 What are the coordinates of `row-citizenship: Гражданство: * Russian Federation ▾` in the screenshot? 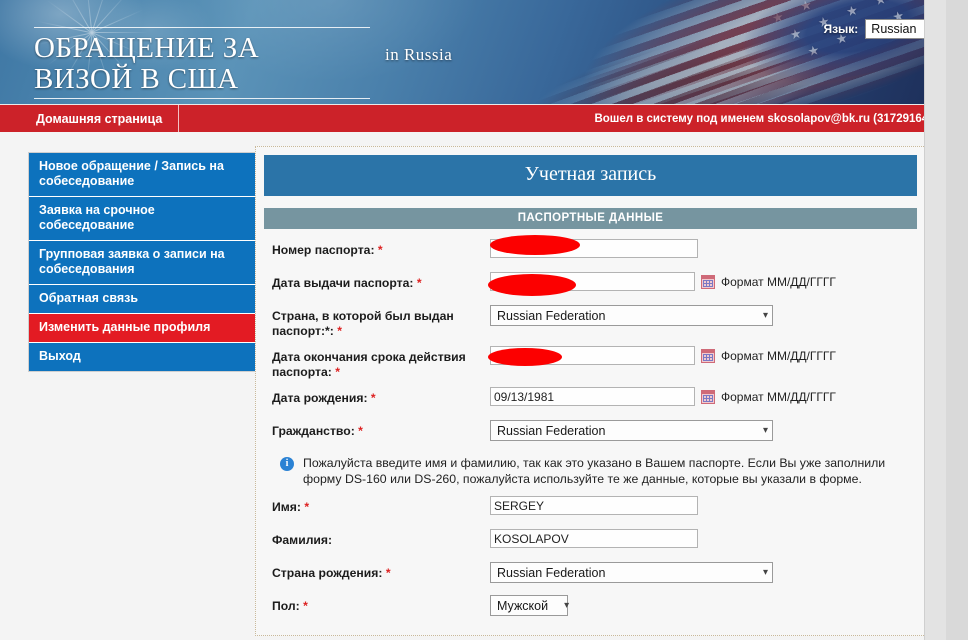 It's located at (592, 433).